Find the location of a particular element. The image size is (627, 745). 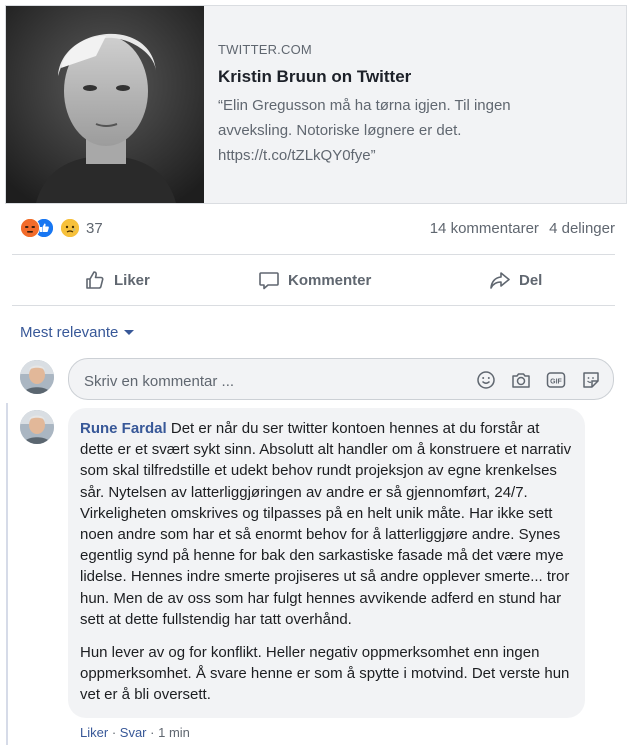

caret-down-icon is located at coordinates (129, 332).